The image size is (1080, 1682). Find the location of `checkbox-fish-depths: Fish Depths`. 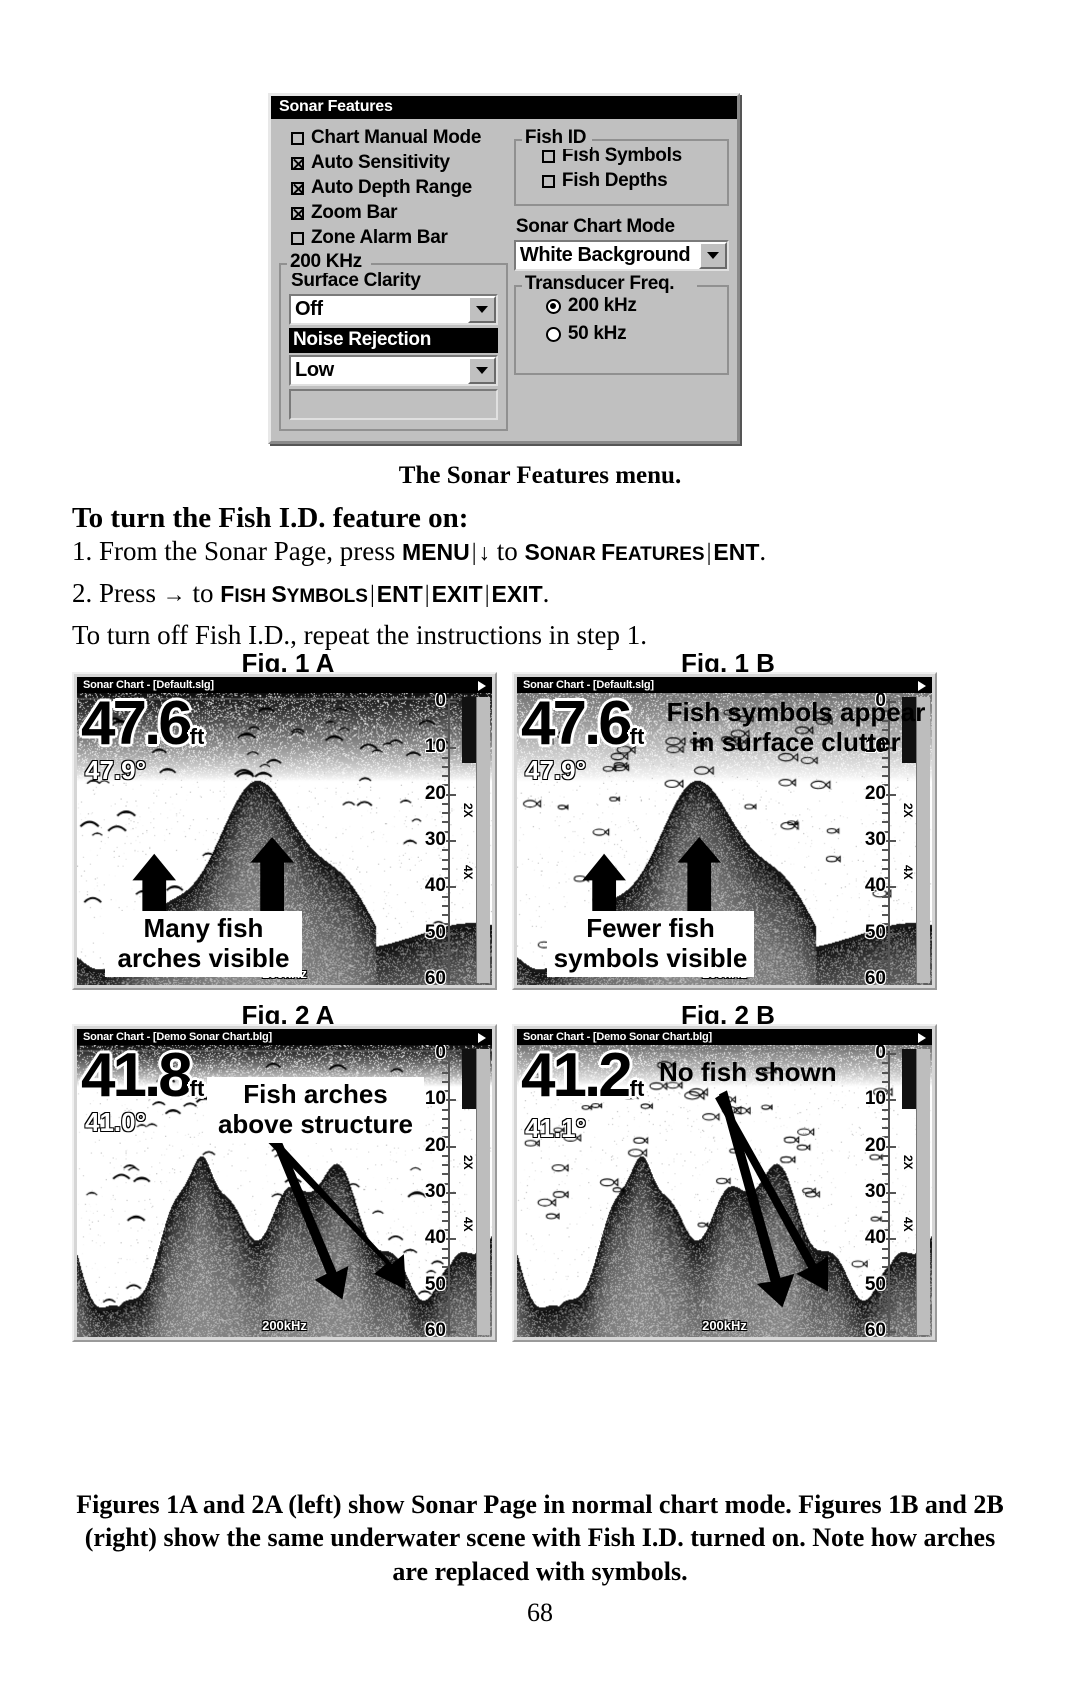

checkbox-fish-depths: Fish Depths is located at coordinates (630, 181).